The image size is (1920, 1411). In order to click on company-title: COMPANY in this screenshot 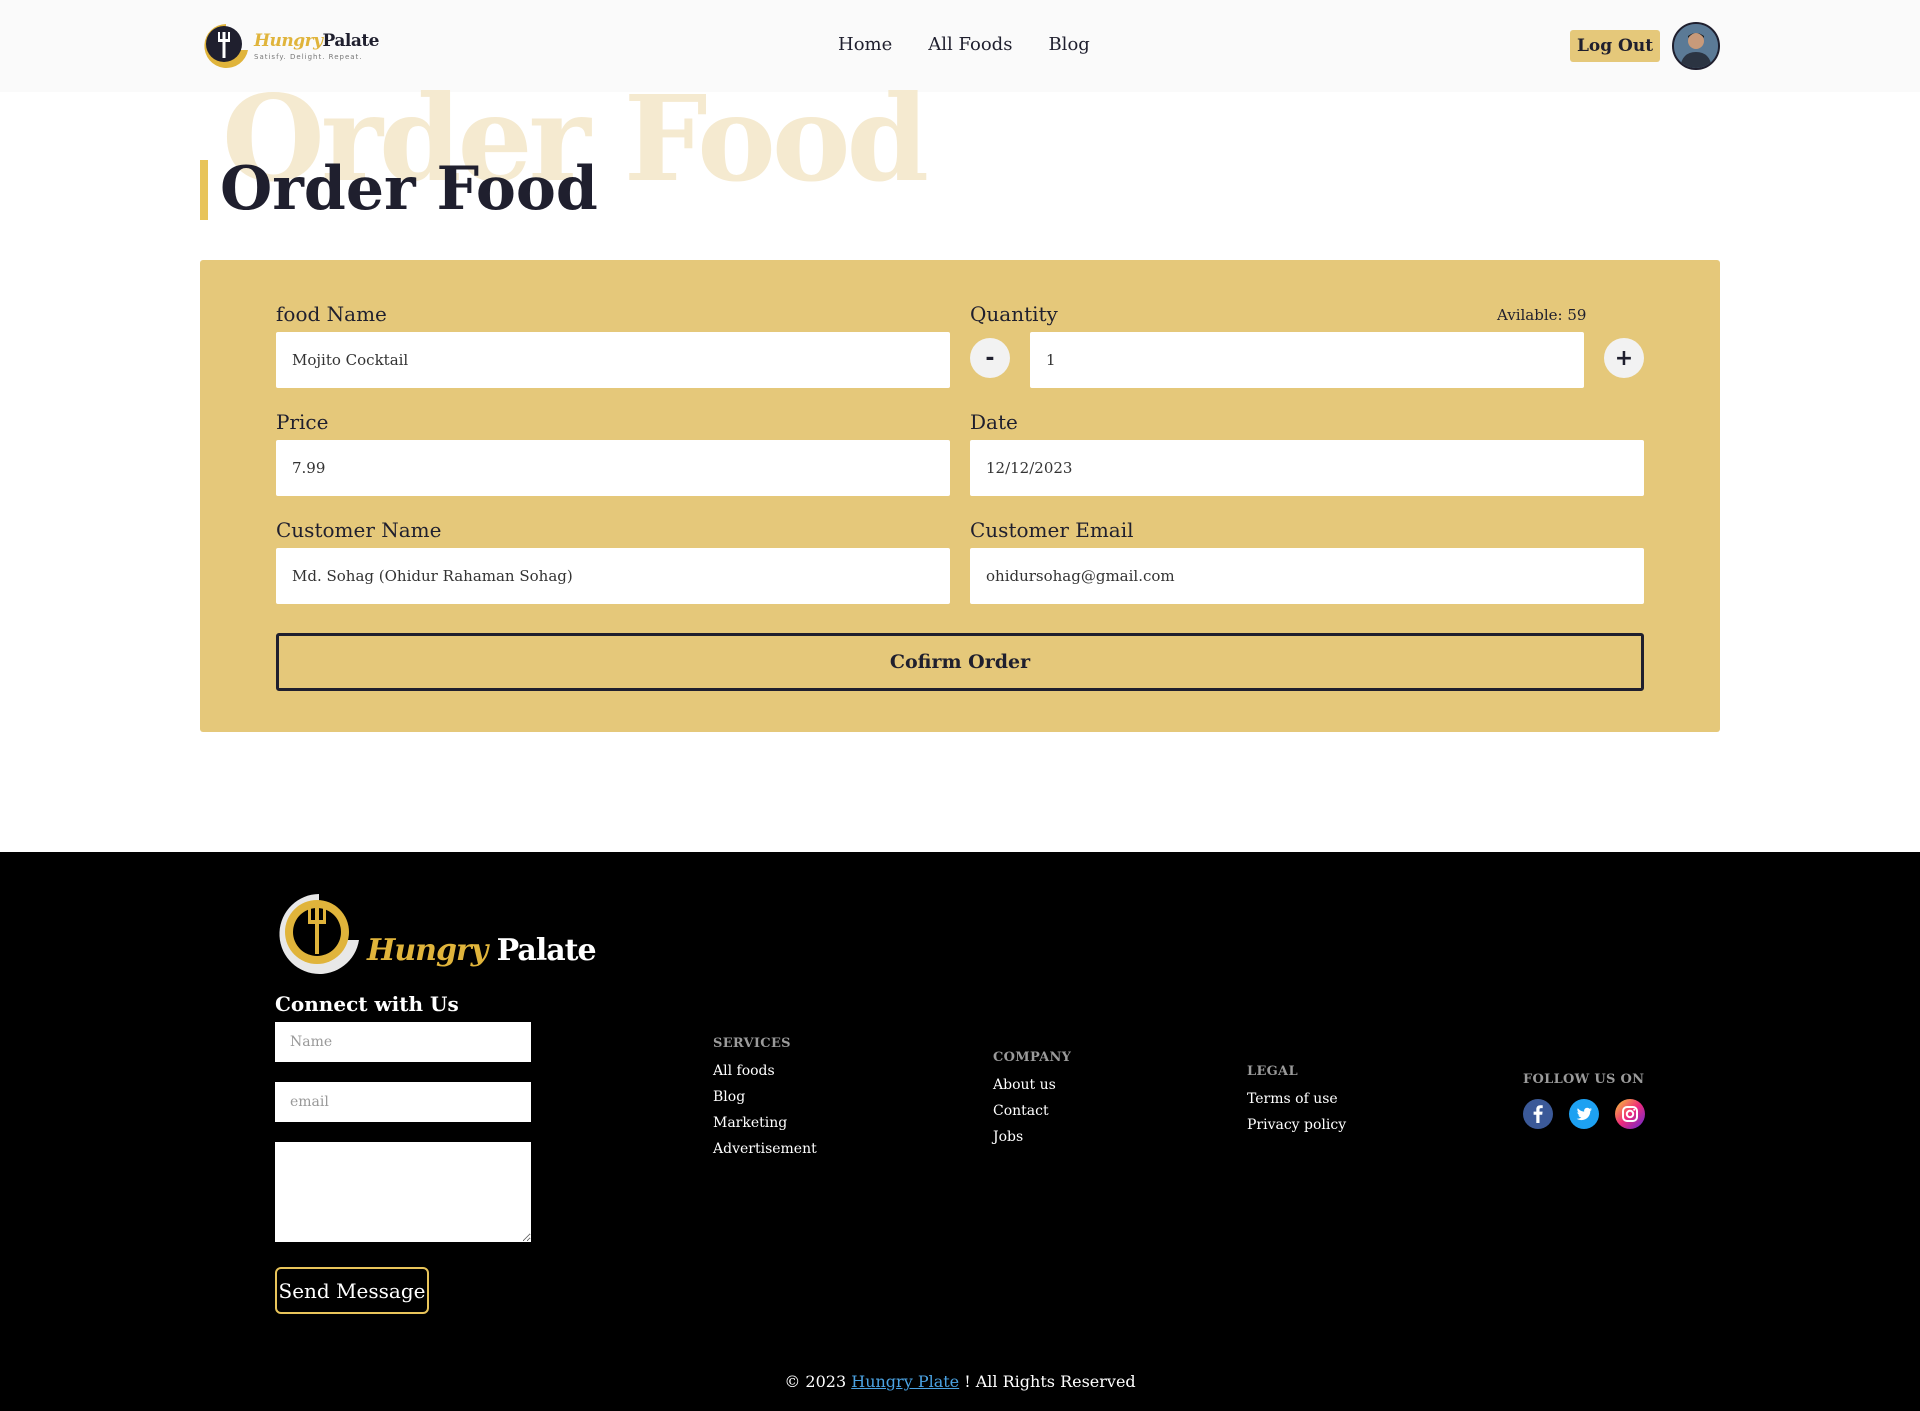, I will do `click(1032, 1057)`.